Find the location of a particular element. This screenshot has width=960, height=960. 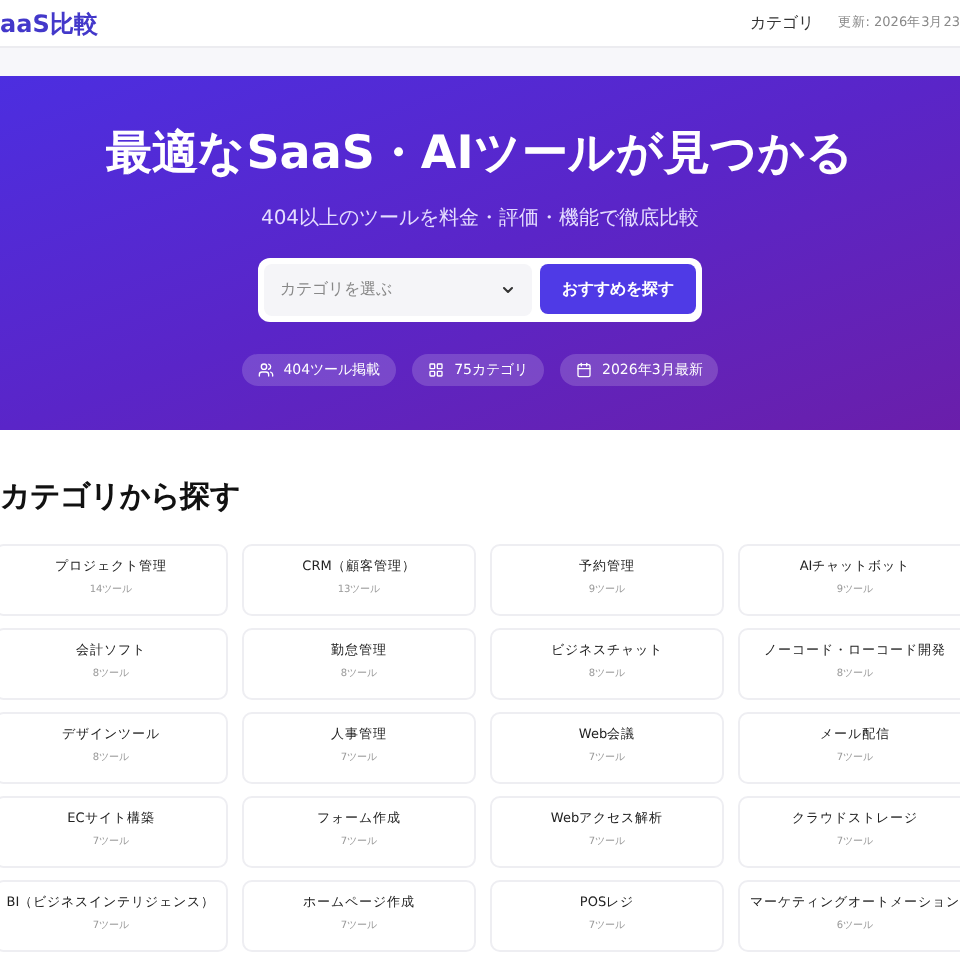

people-icon is located at coordinates (265, 369).